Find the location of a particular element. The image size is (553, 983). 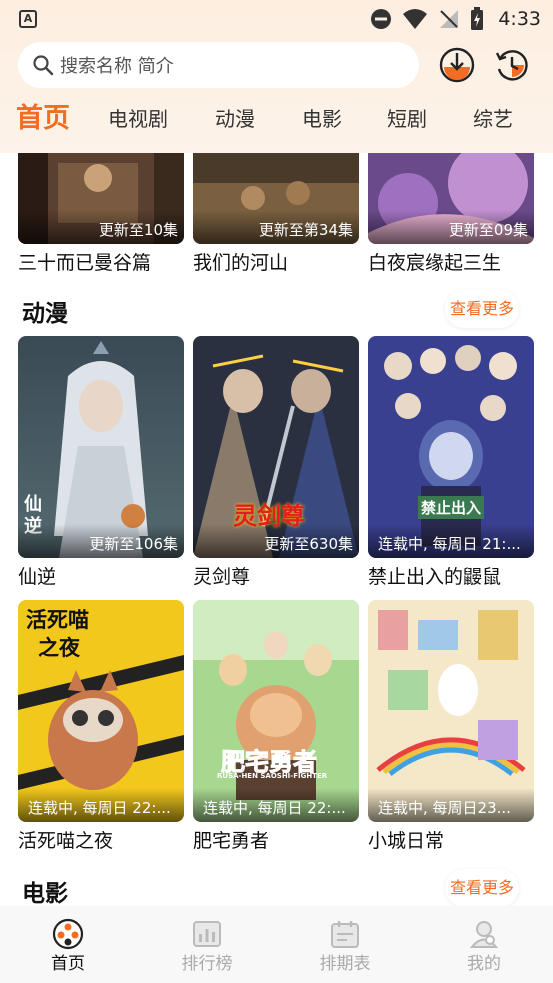

search-bar: 搜索名称 简介 is located at coordinates (218, 65).